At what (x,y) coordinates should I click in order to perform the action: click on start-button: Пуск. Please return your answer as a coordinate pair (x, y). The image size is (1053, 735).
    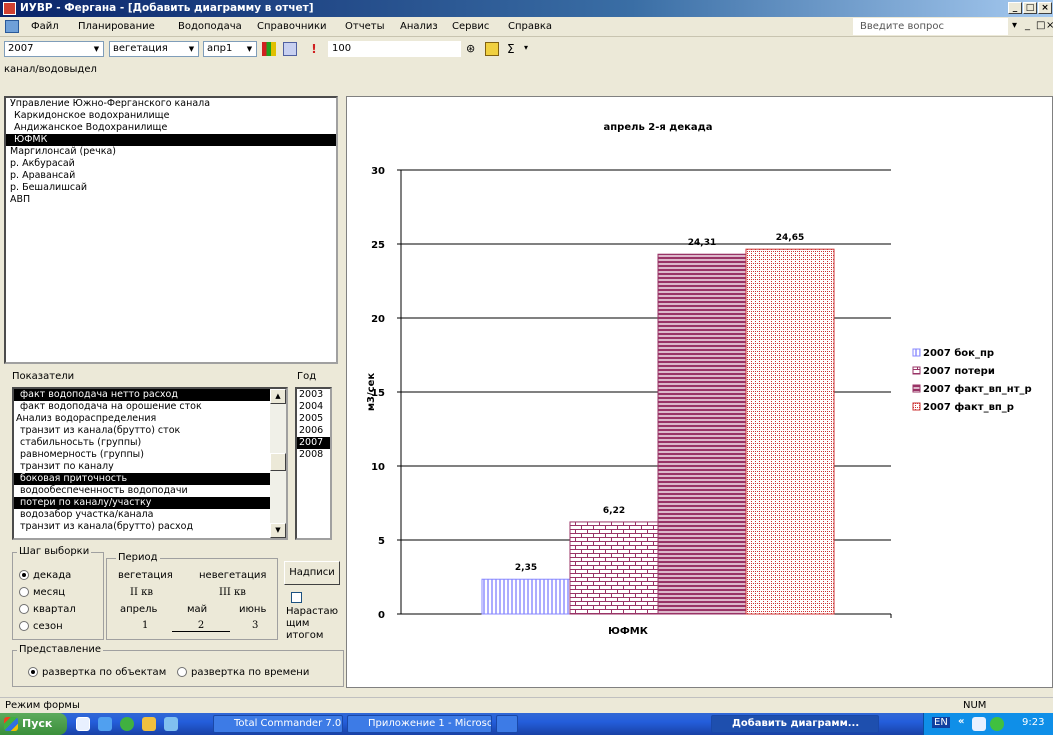
    Looking at the image, I should click on (33, 724).